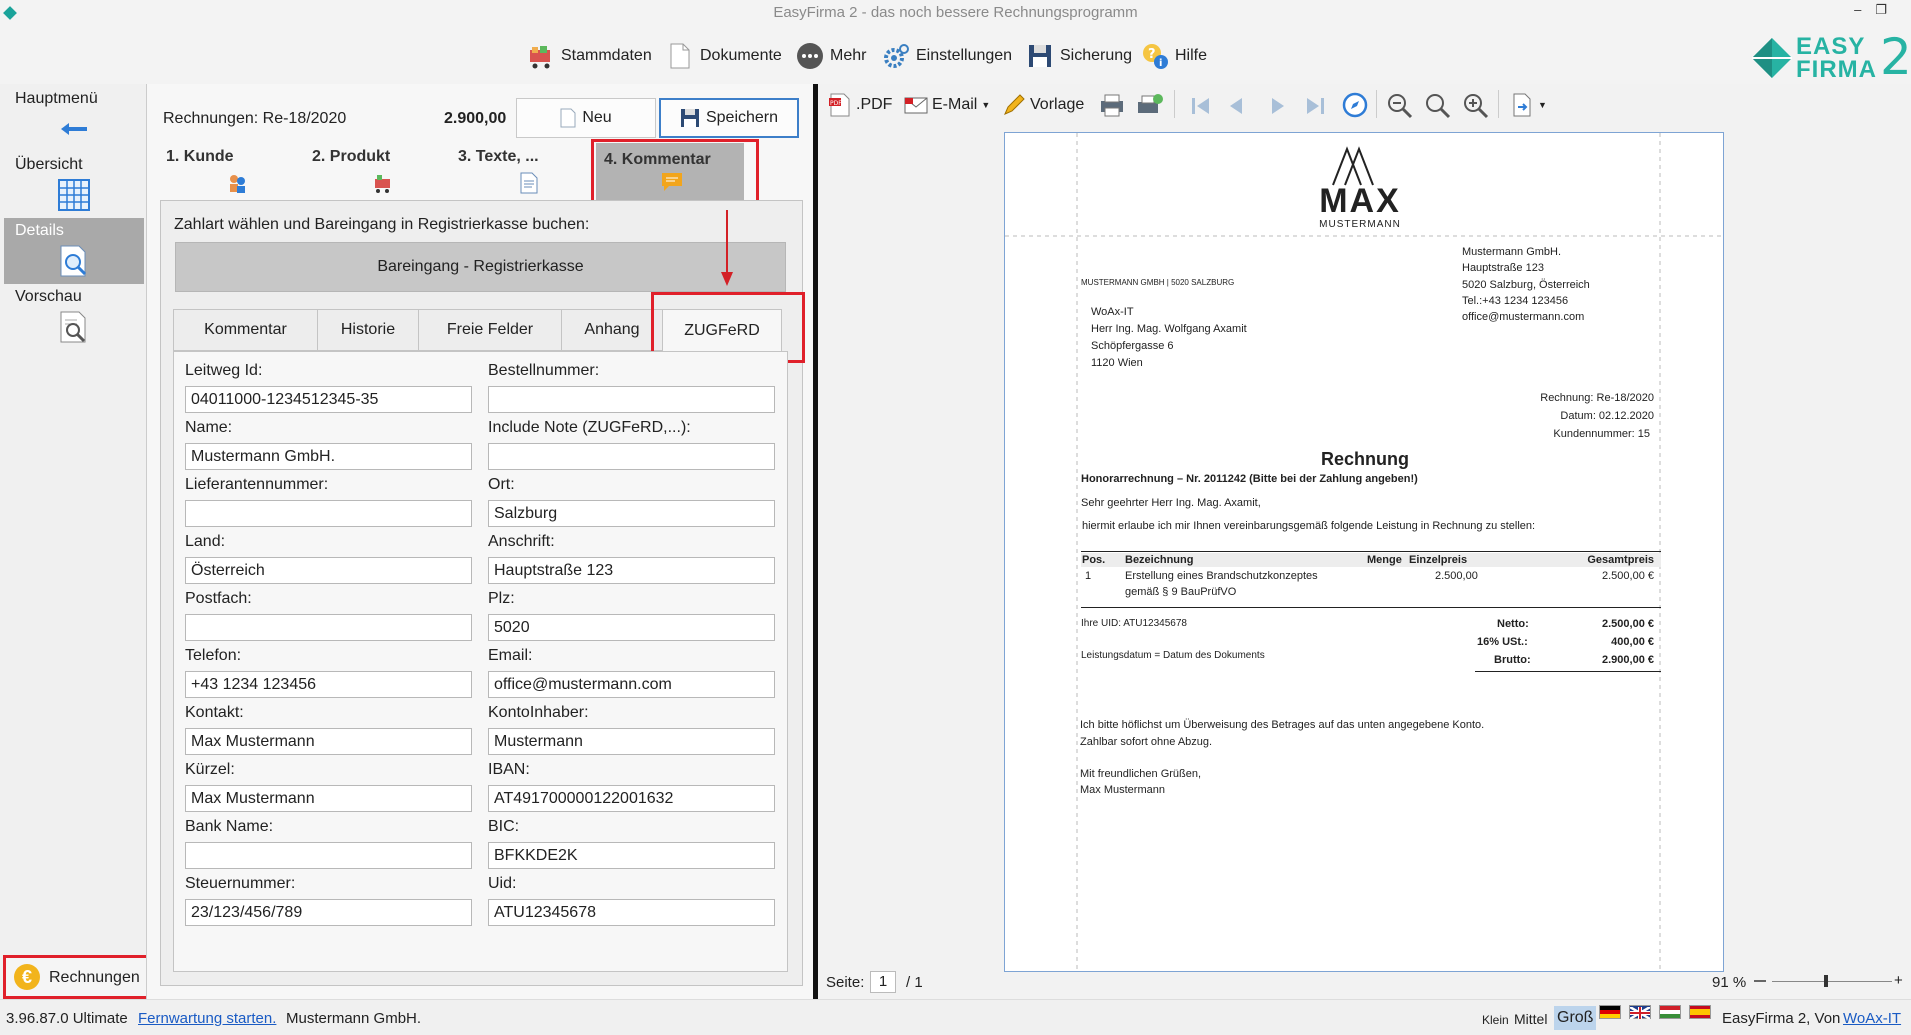  What do you see at coordinates (1610, 1012) in the screenshot?
I see `flag-de-icon` at bounding box center [1610, 1012].